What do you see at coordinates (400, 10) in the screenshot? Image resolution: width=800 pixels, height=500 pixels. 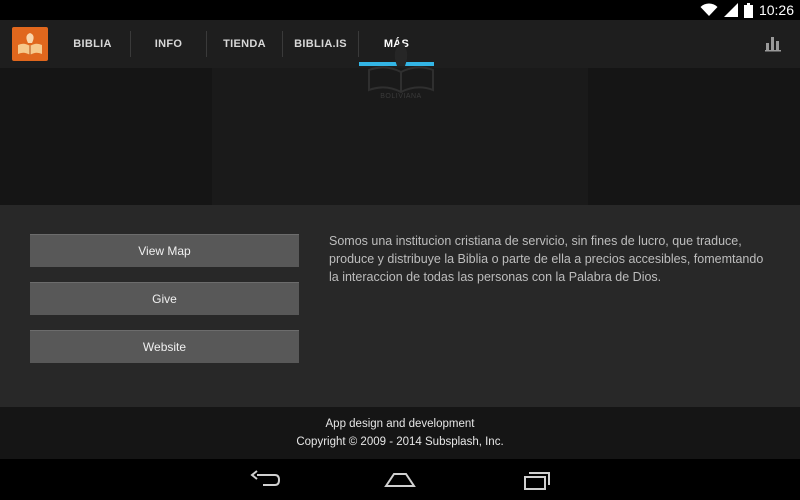 I see `status-bar: 10:26` at bounding box center [400, 10].